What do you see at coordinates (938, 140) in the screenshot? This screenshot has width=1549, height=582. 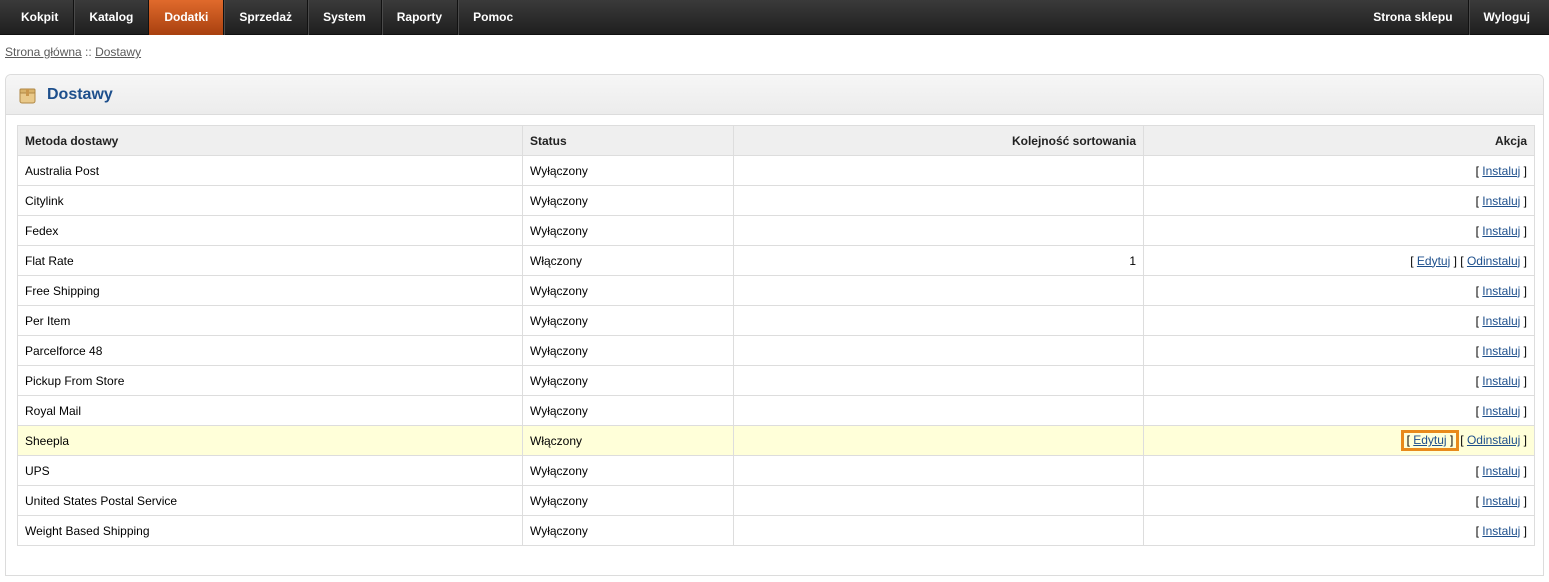 I see `column-header-sort-order: Kolejność sortowania` at bounding box center [938, 140].